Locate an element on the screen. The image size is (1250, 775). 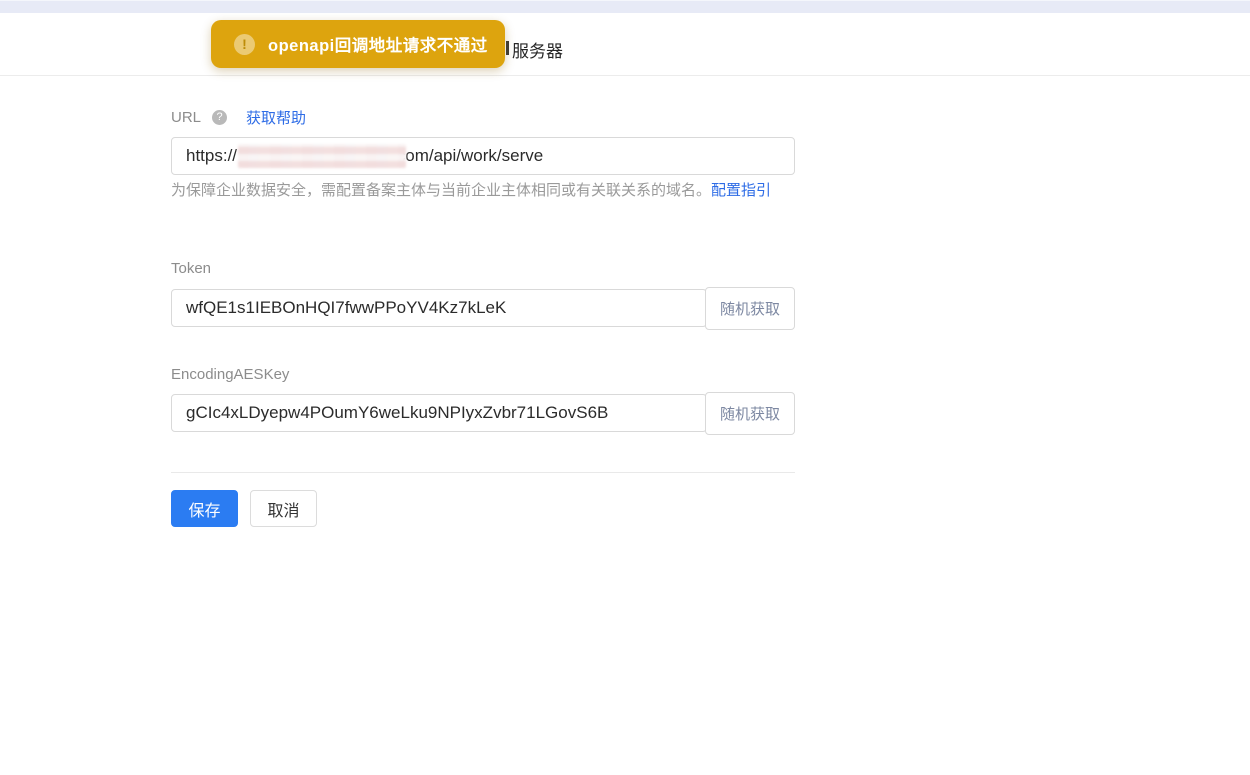
url-label: URL is located at coordinates (186, 117).